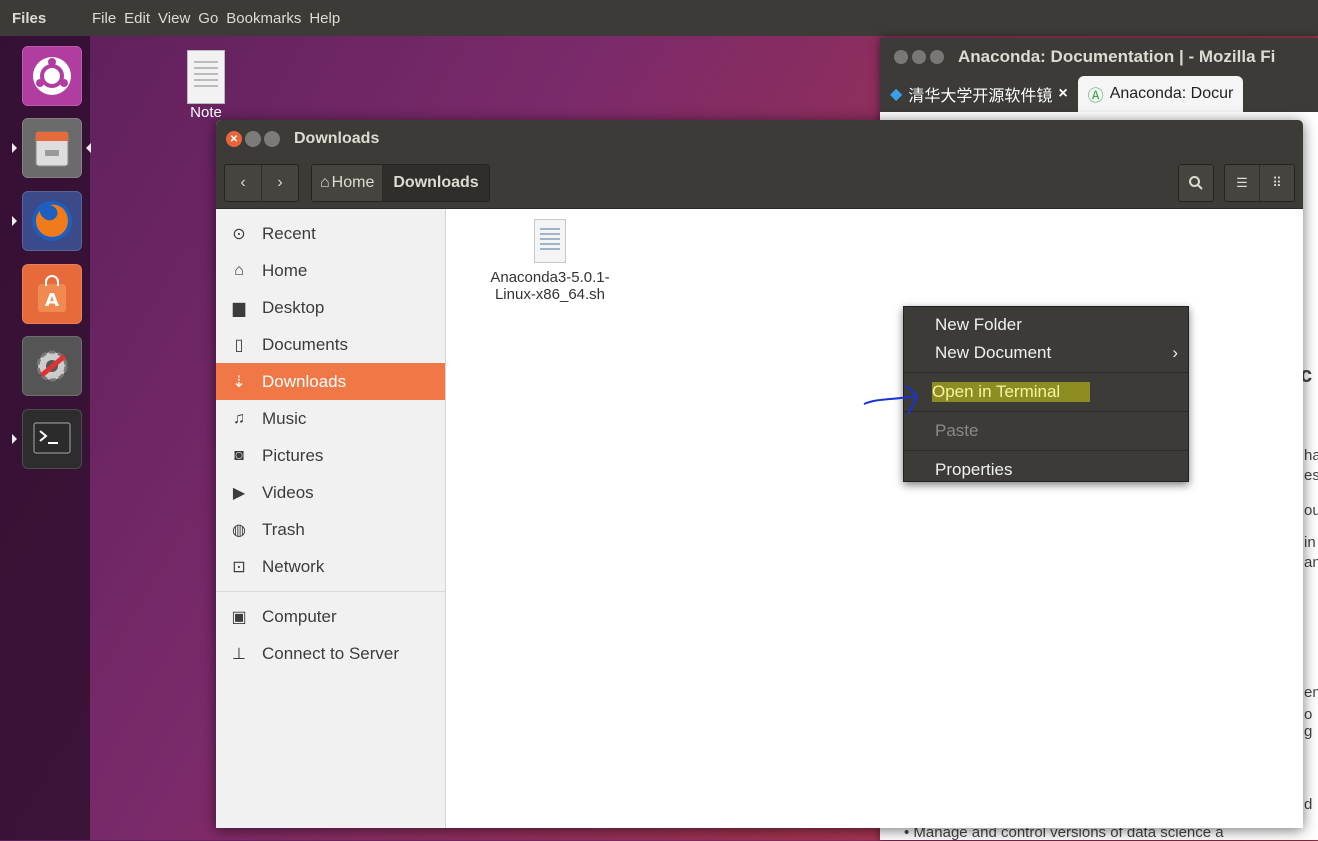  What do you see at coordinates (208, 18) in the screenshot?
I see `menu-go: Go` at bounding box center [208, 18].